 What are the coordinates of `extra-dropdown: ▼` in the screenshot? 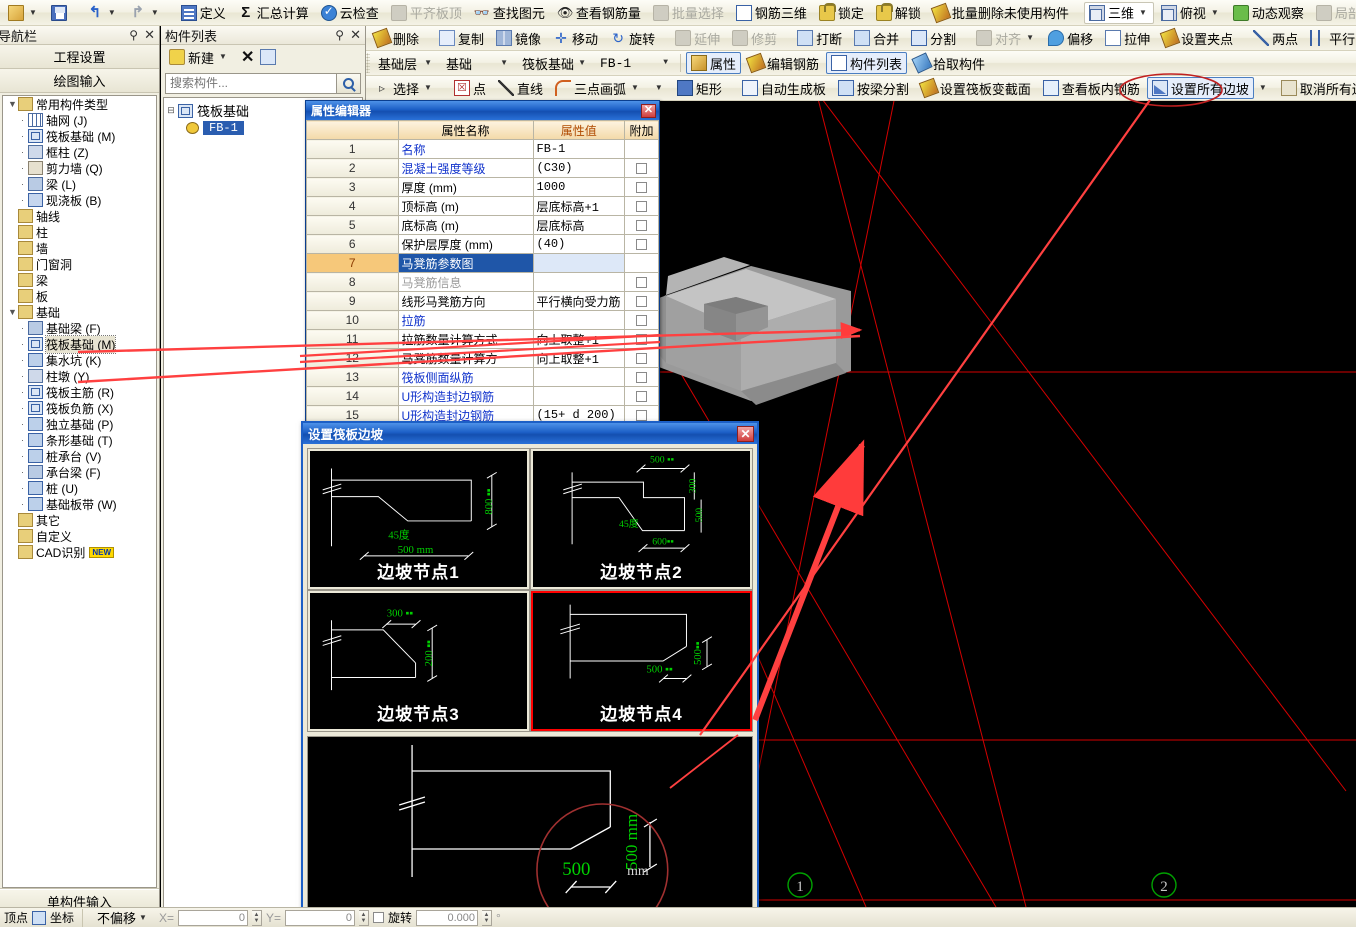 It's located at (659, 88).